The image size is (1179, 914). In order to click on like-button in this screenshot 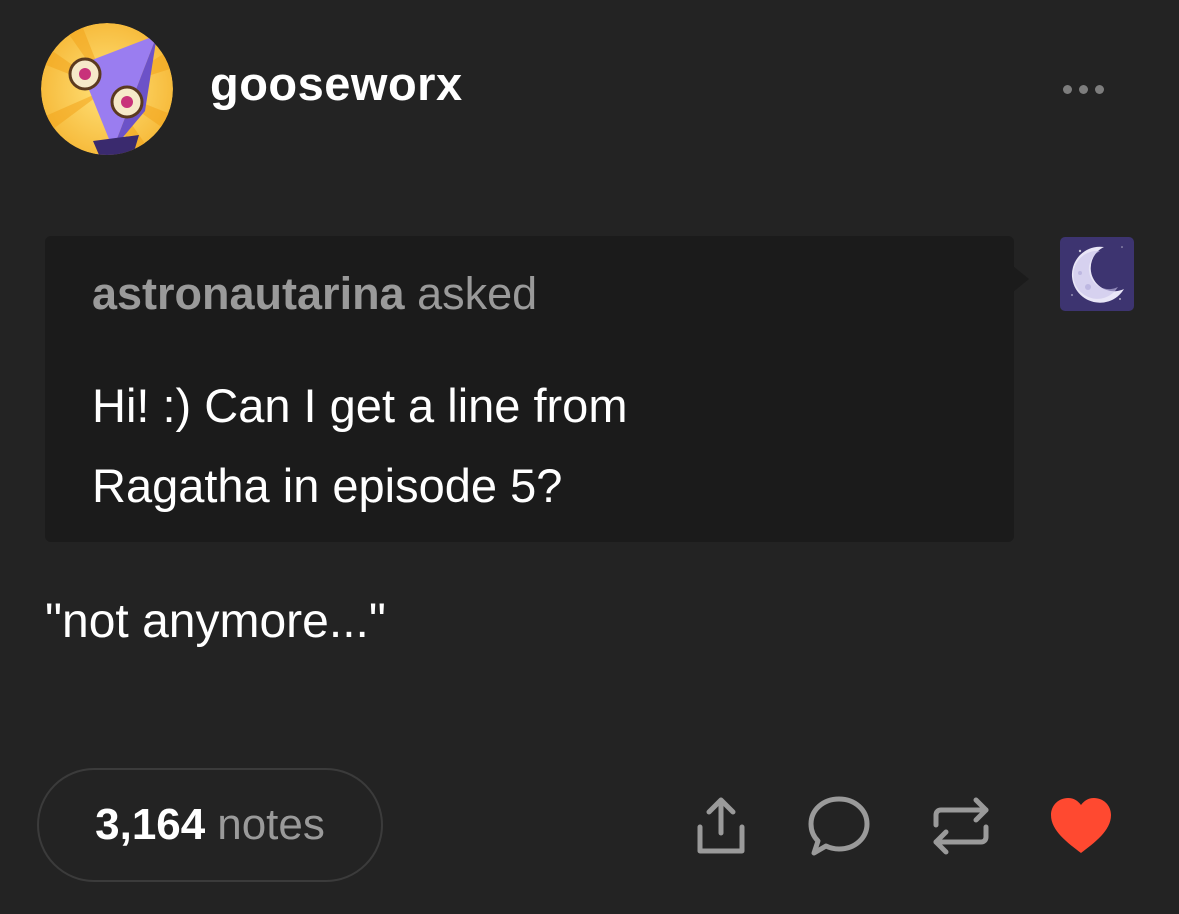, I will do `click(1081, 826)`.